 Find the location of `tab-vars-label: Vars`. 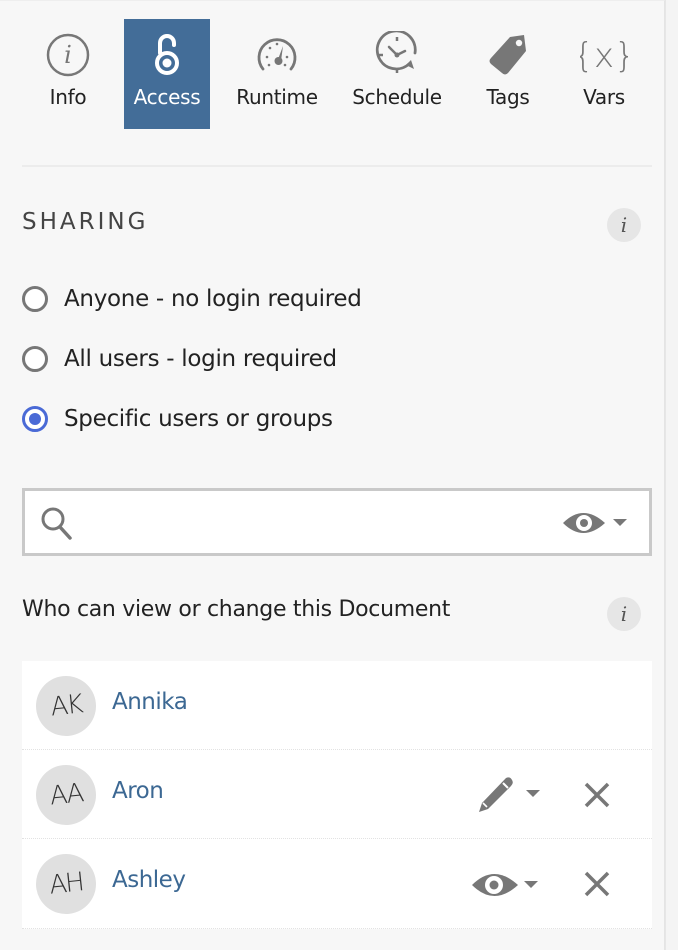

tab-vars-label: Vars is located at coordinates (604, 97).